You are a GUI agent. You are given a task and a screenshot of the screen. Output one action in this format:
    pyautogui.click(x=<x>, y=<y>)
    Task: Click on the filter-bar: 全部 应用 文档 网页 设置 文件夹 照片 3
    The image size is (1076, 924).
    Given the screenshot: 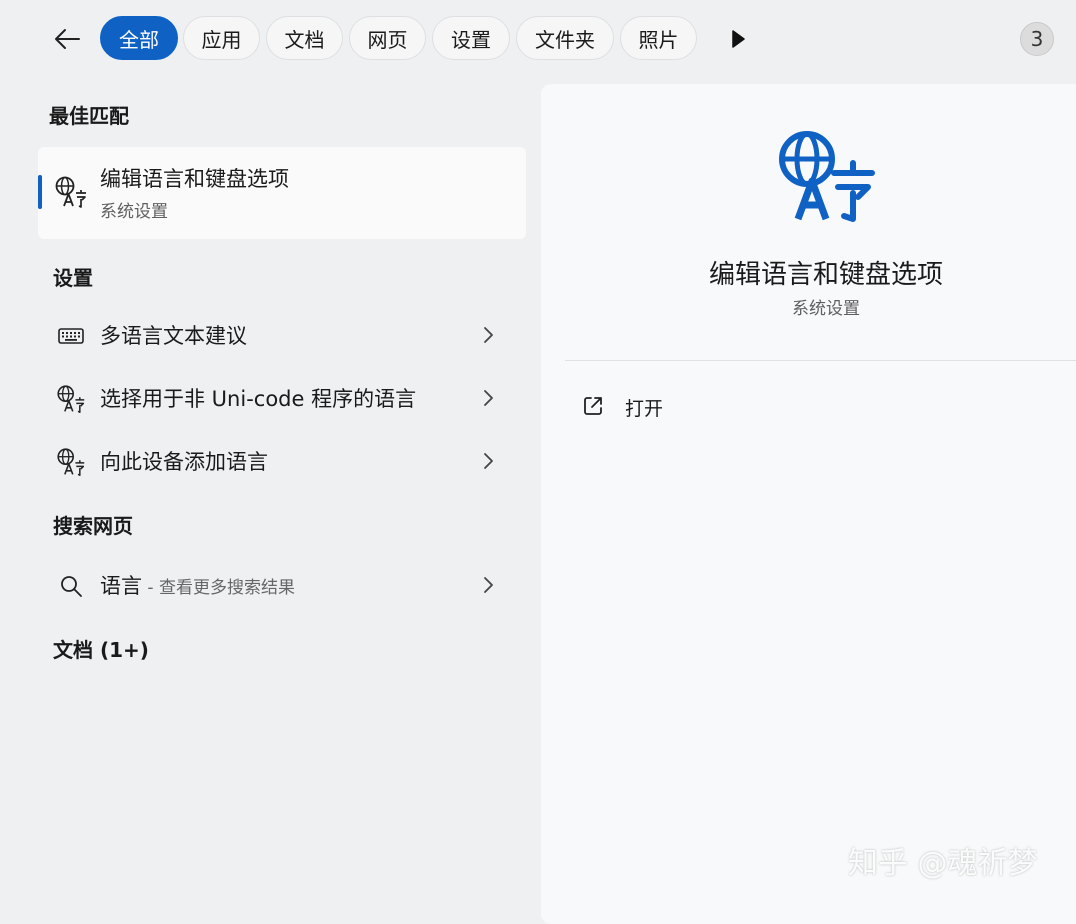 What is the action you would take?
    pyautogui.click(x=538, y=40)
    